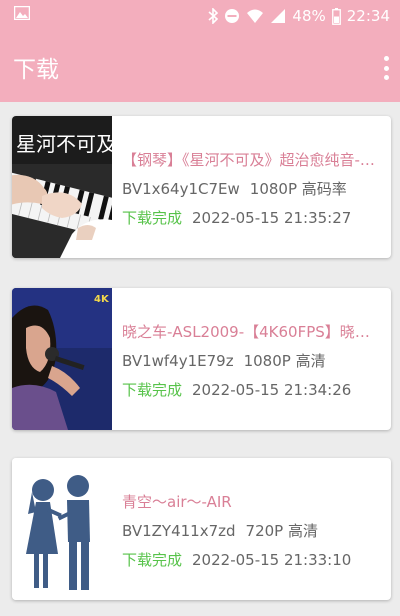 This screenshot has width=400, height=616. What do you see at coordinates (232, 16) in the screenshot?
I see `do-not-disturb-icon` at bounding box center [232, 16].